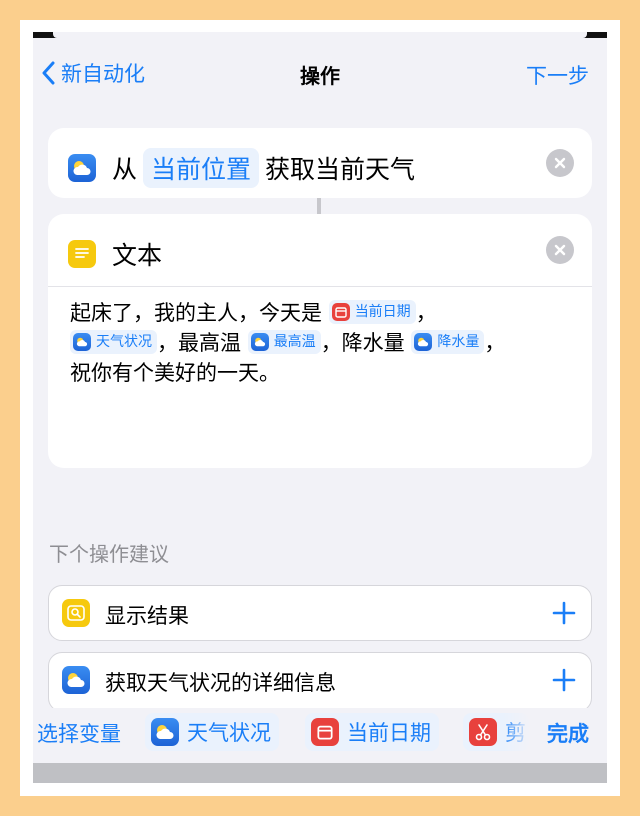  I want to click on suggestion-show-result: 显示结果, so click(320, 613).